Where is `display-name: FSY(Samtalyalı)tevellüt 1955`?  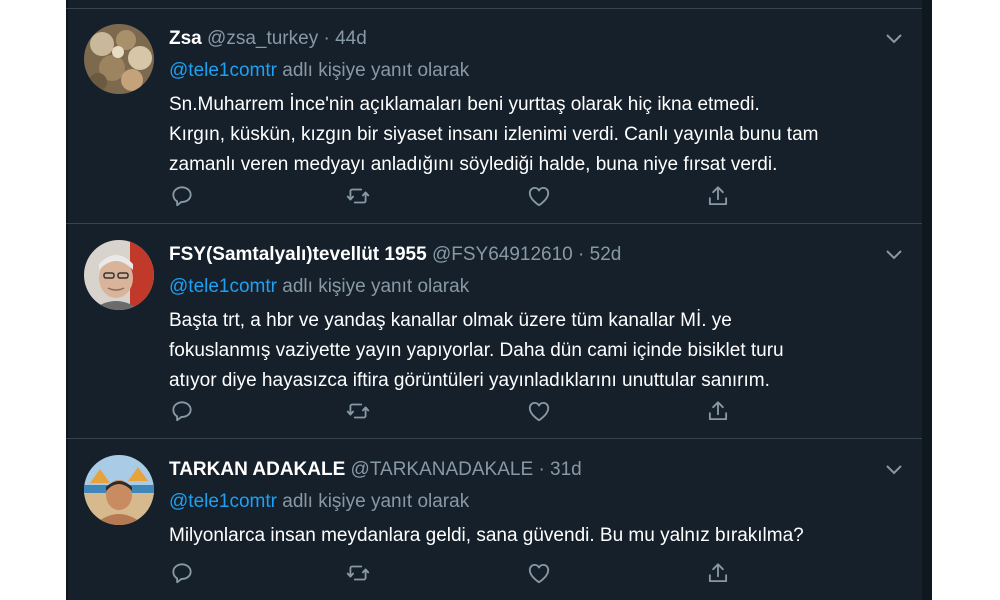 display-name: FSY(Samtalyalı)tevellüt 1955 is located at coordinates (298, 254).